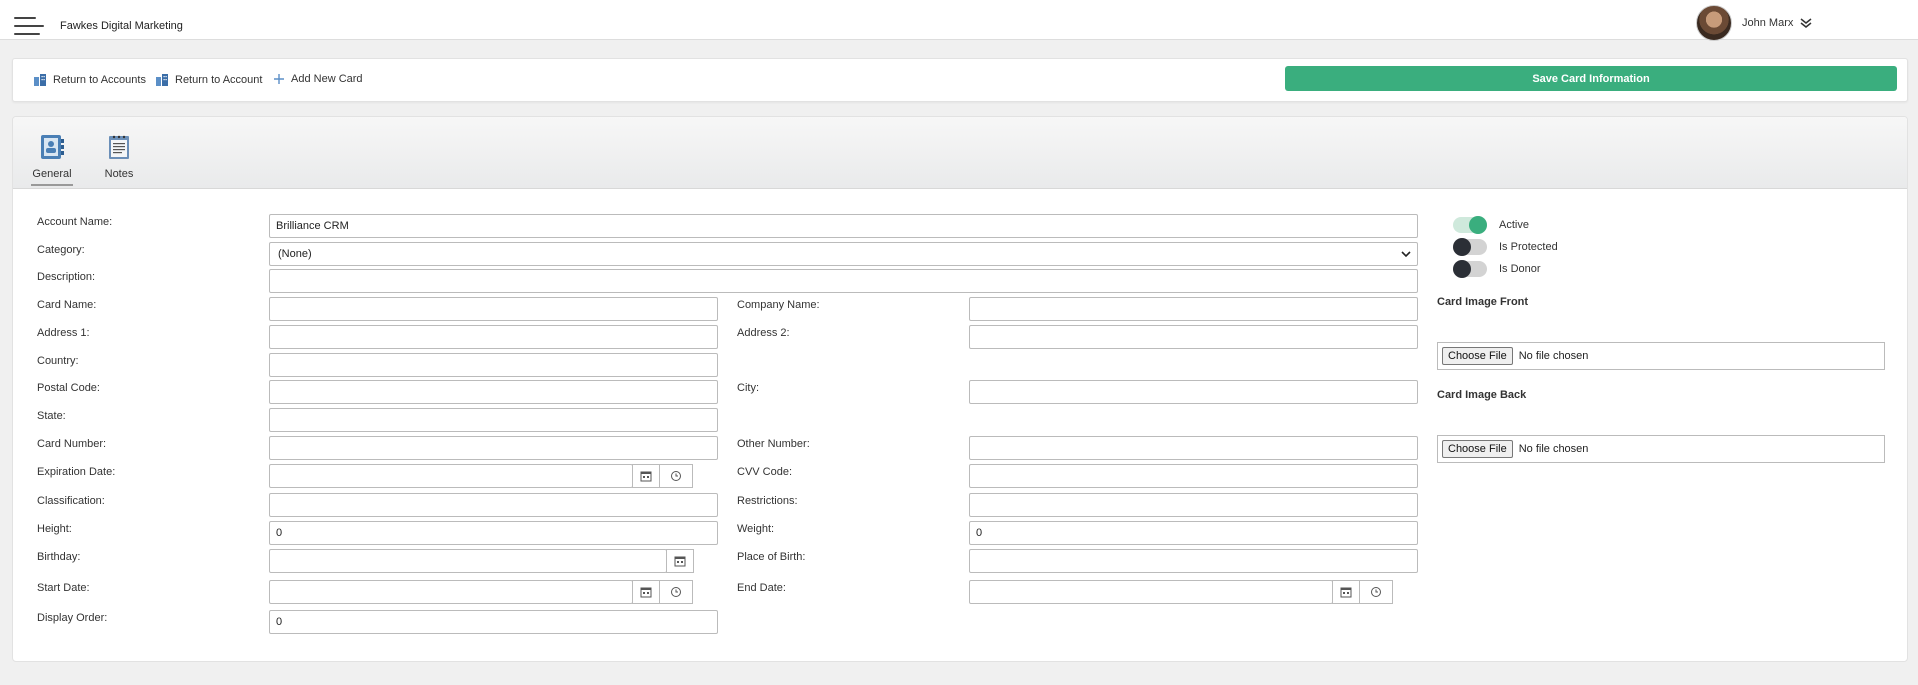 The image size is (1918, 685). What do you see at coordinates (493, 309) in the screenshot?
I see `card-name-field` at bounding box center [493, 309].